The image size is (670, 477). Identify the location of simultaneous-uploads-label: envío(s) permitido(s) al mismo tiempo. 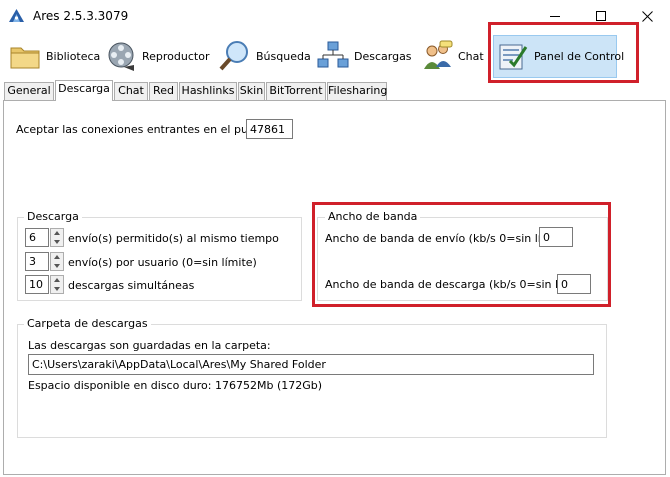
(173, 238).